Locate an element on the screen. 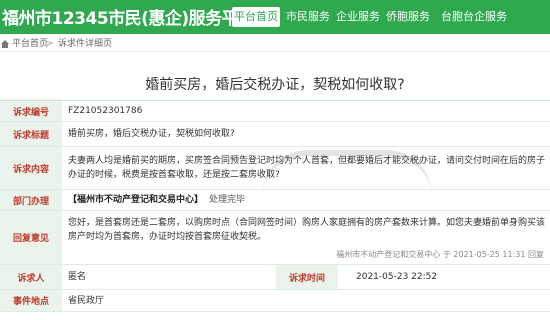 The height and width of the screenshot is (320, 550). place-value: 省民政厅 is located at coordinates (86, 300).